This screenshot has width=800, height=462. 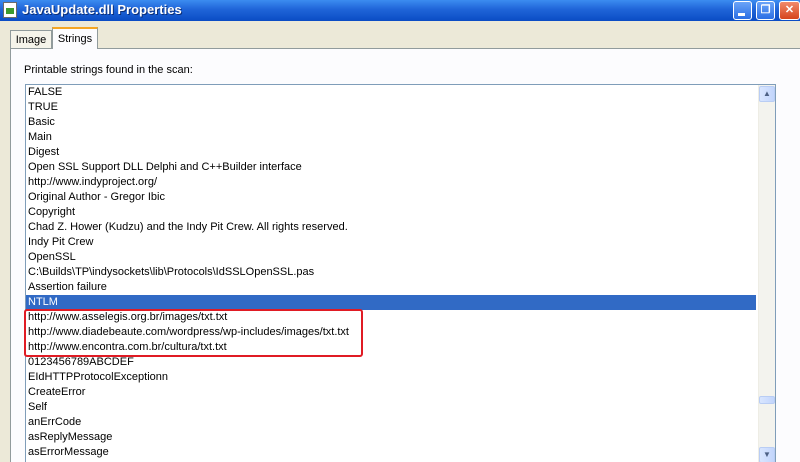 I want to click on list-item: Basic, so click(x=391, y=122).